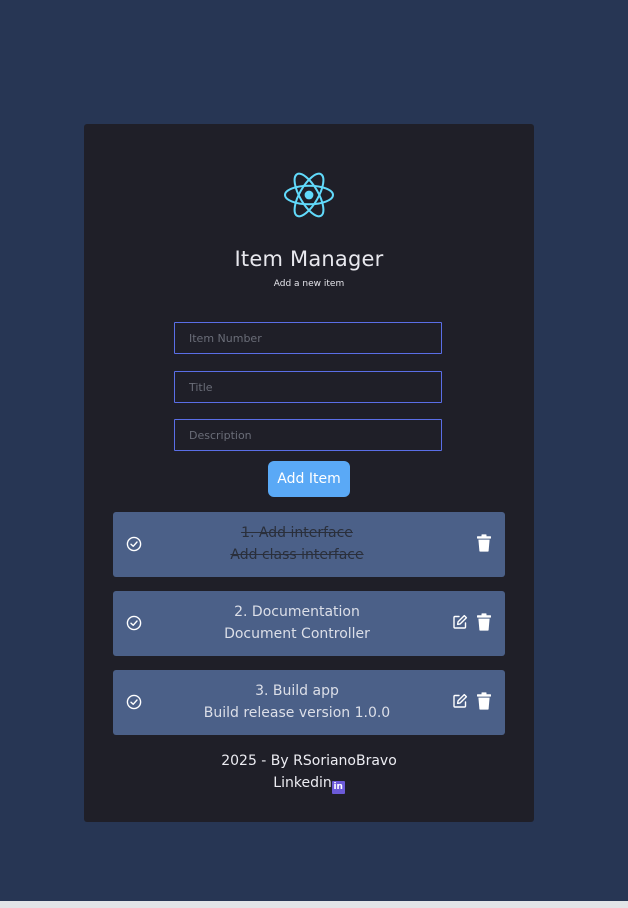 This screenshot has height=908, width=628. Describe the element at coordinates (297, 555) in the screenshot. I see `item-description: Add class interface` at that location.